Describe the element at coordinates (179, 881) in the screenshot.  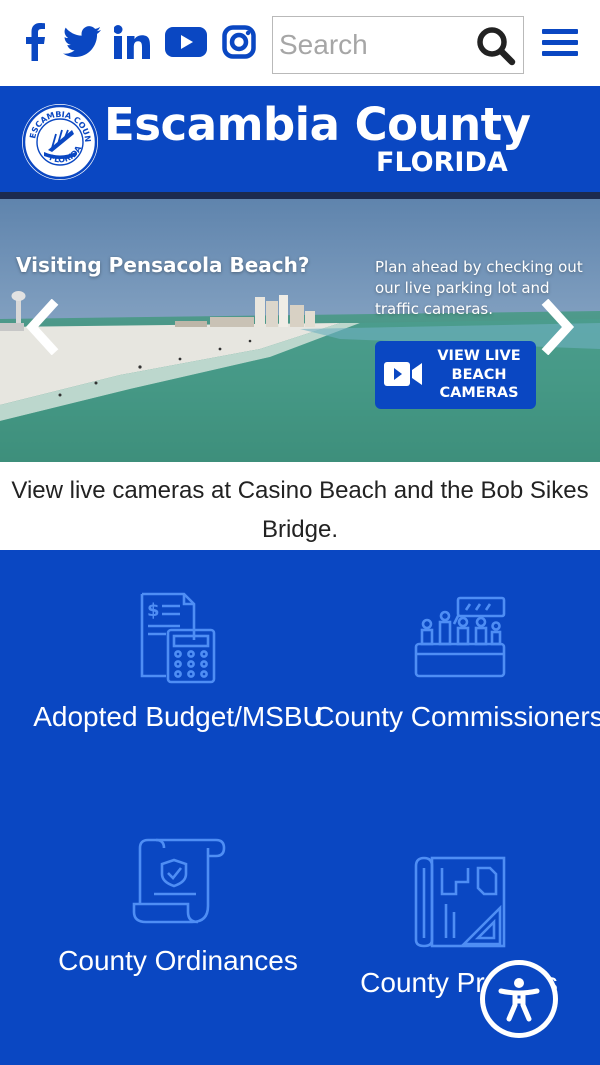
I see `ordinance-scroll-icon` at that location.